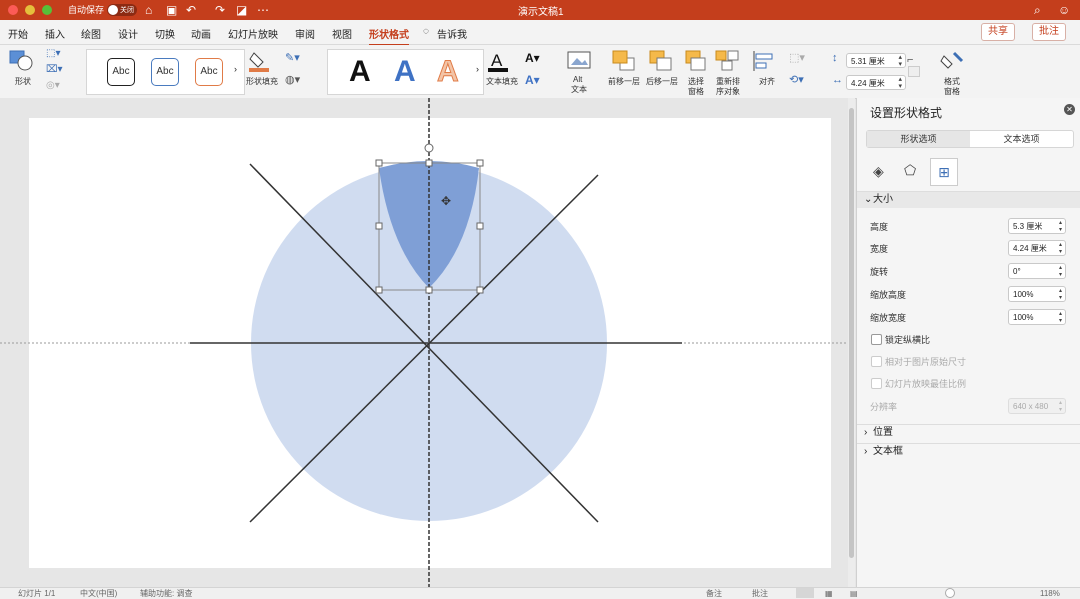 This screenshot has width=1080, height=599. Describe the element at coordinates (796, 80) in the screenshot. I see `rotate-icon: ⟲▾` at that location.